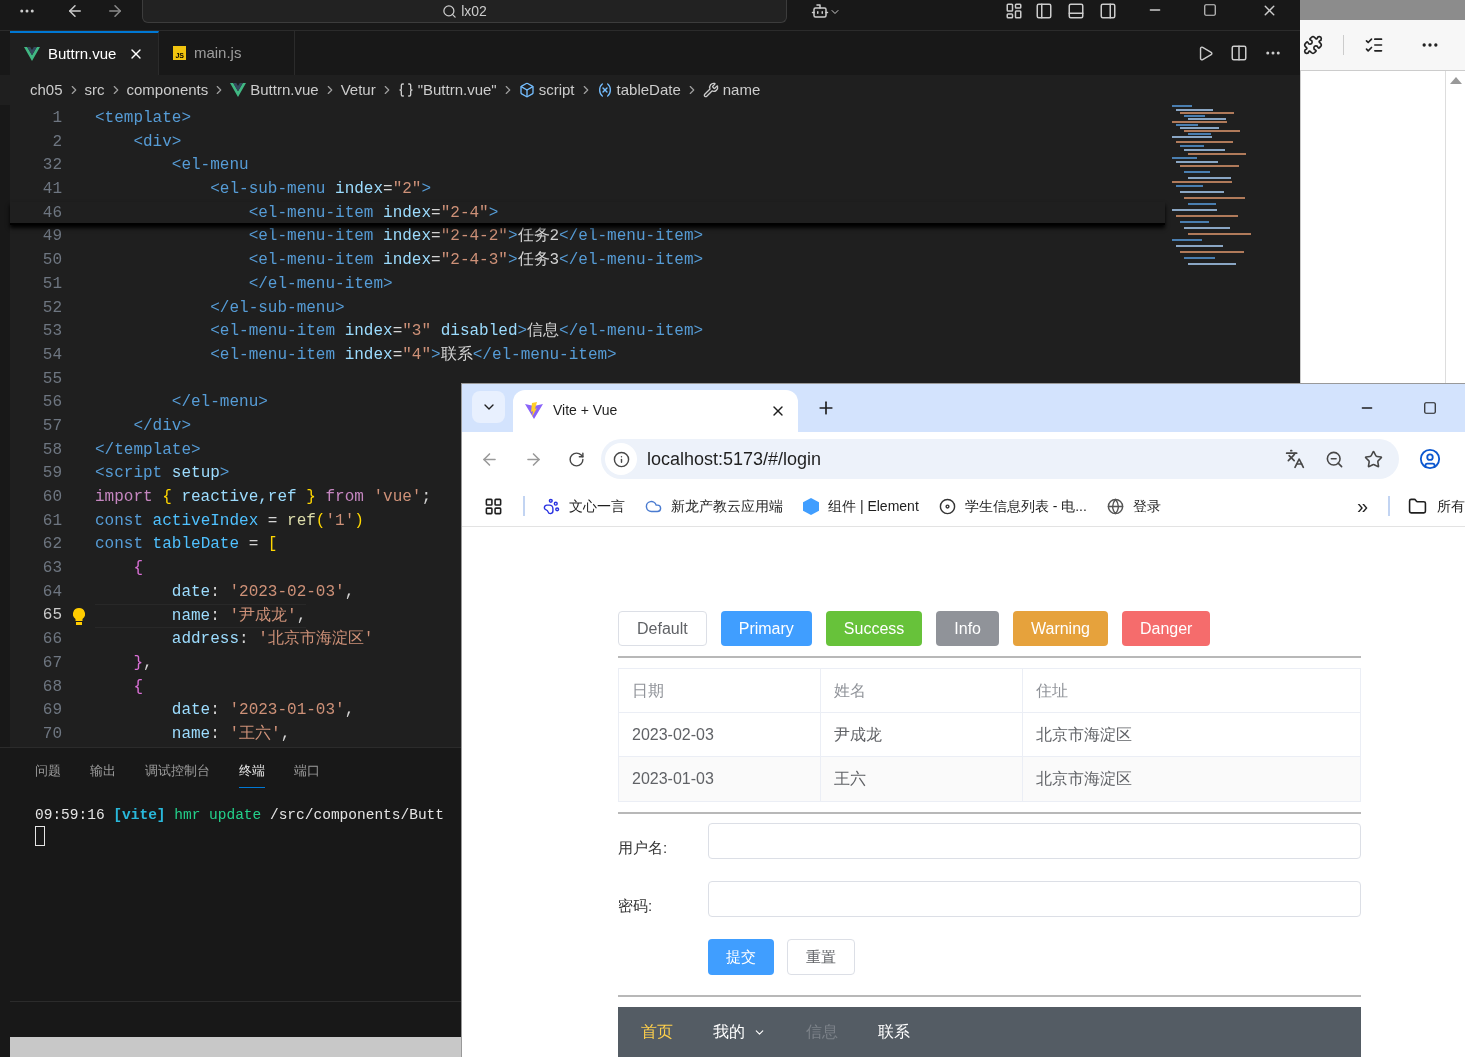  I want to click on search-text: lx02, so click(474, 11).